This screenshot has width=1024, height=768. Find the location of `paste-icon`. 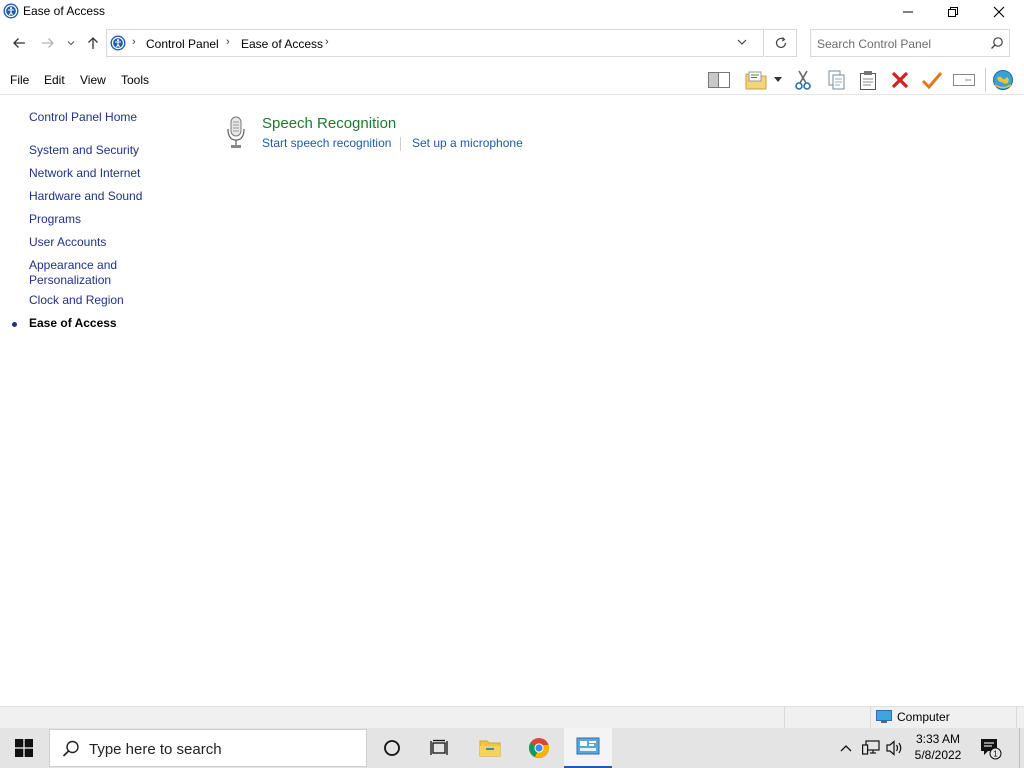

paste-icon is located at coordinates (868, 80).